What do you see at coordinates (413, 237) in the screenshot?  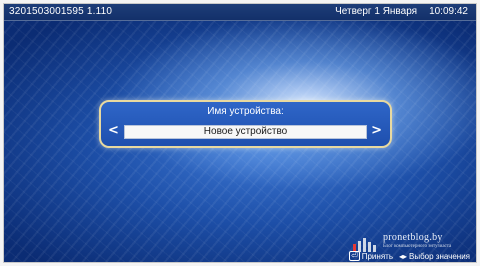 I see `watermark-name: pronetblog.by` at bounding box center [413, 237].